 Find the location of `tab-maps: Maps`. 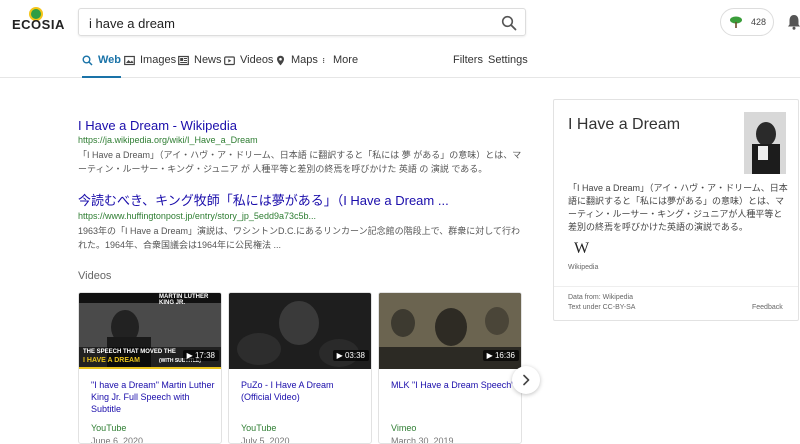

tab-maps: Maps is located at coordinates (296, 66).